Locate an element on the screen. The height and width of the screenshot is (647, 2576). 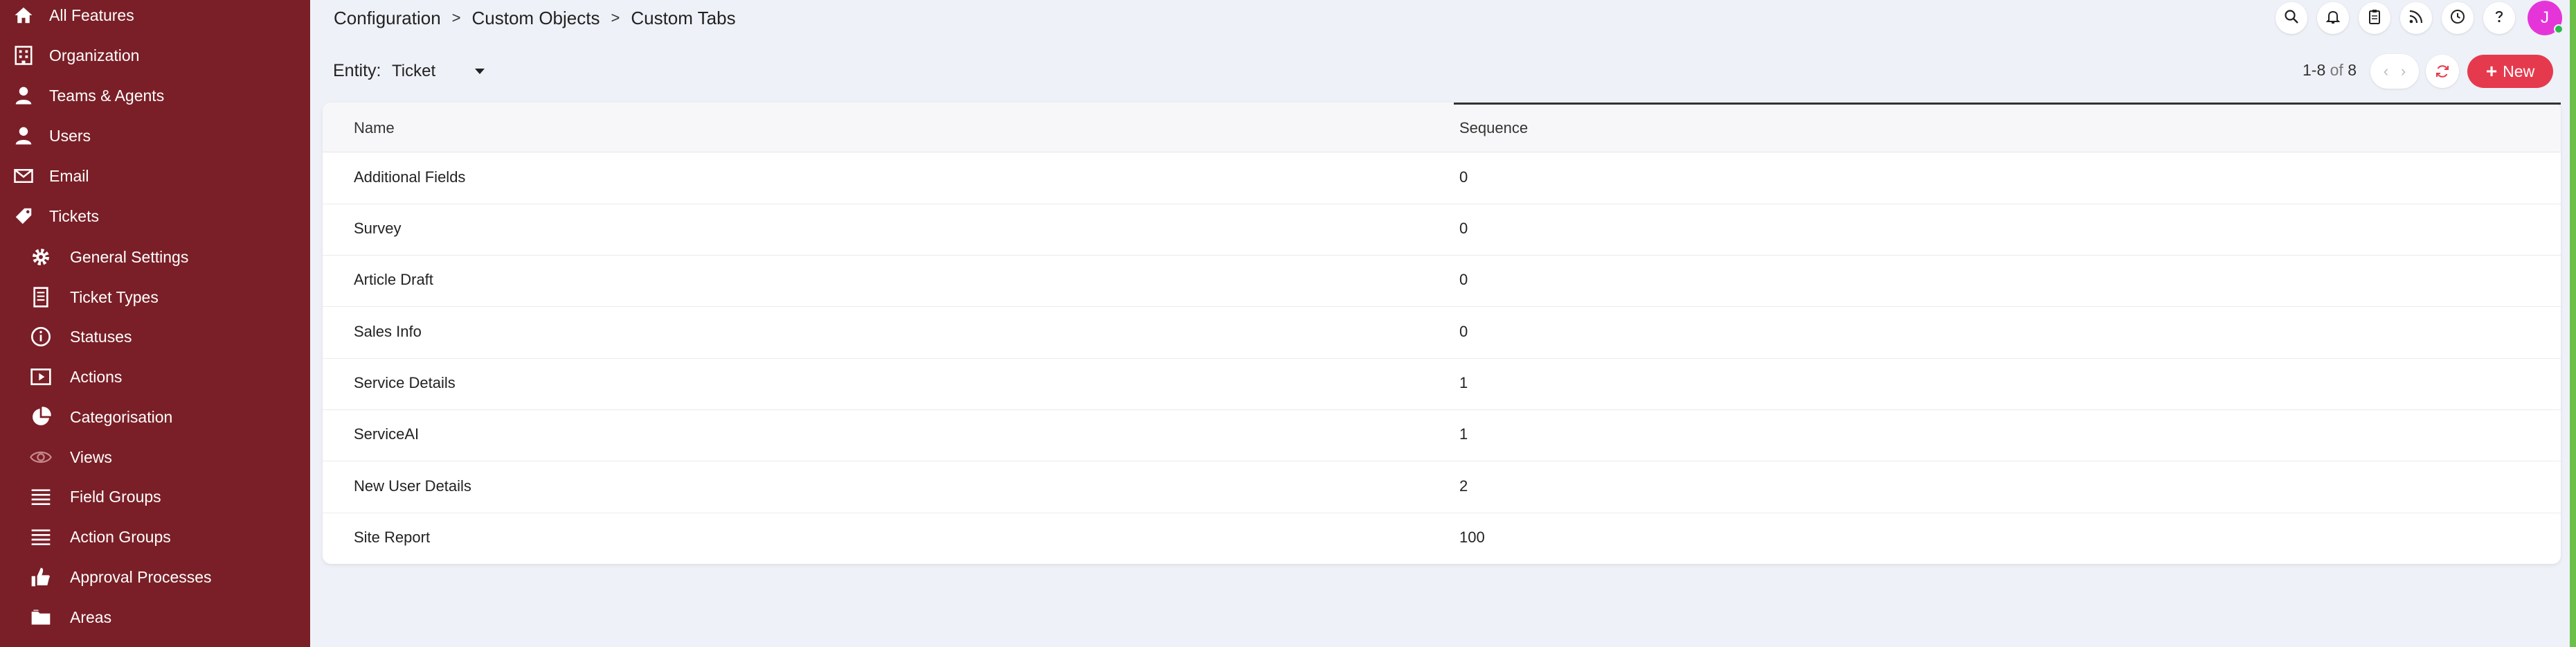
refresh-icon is located at coordinates (2442, 71).